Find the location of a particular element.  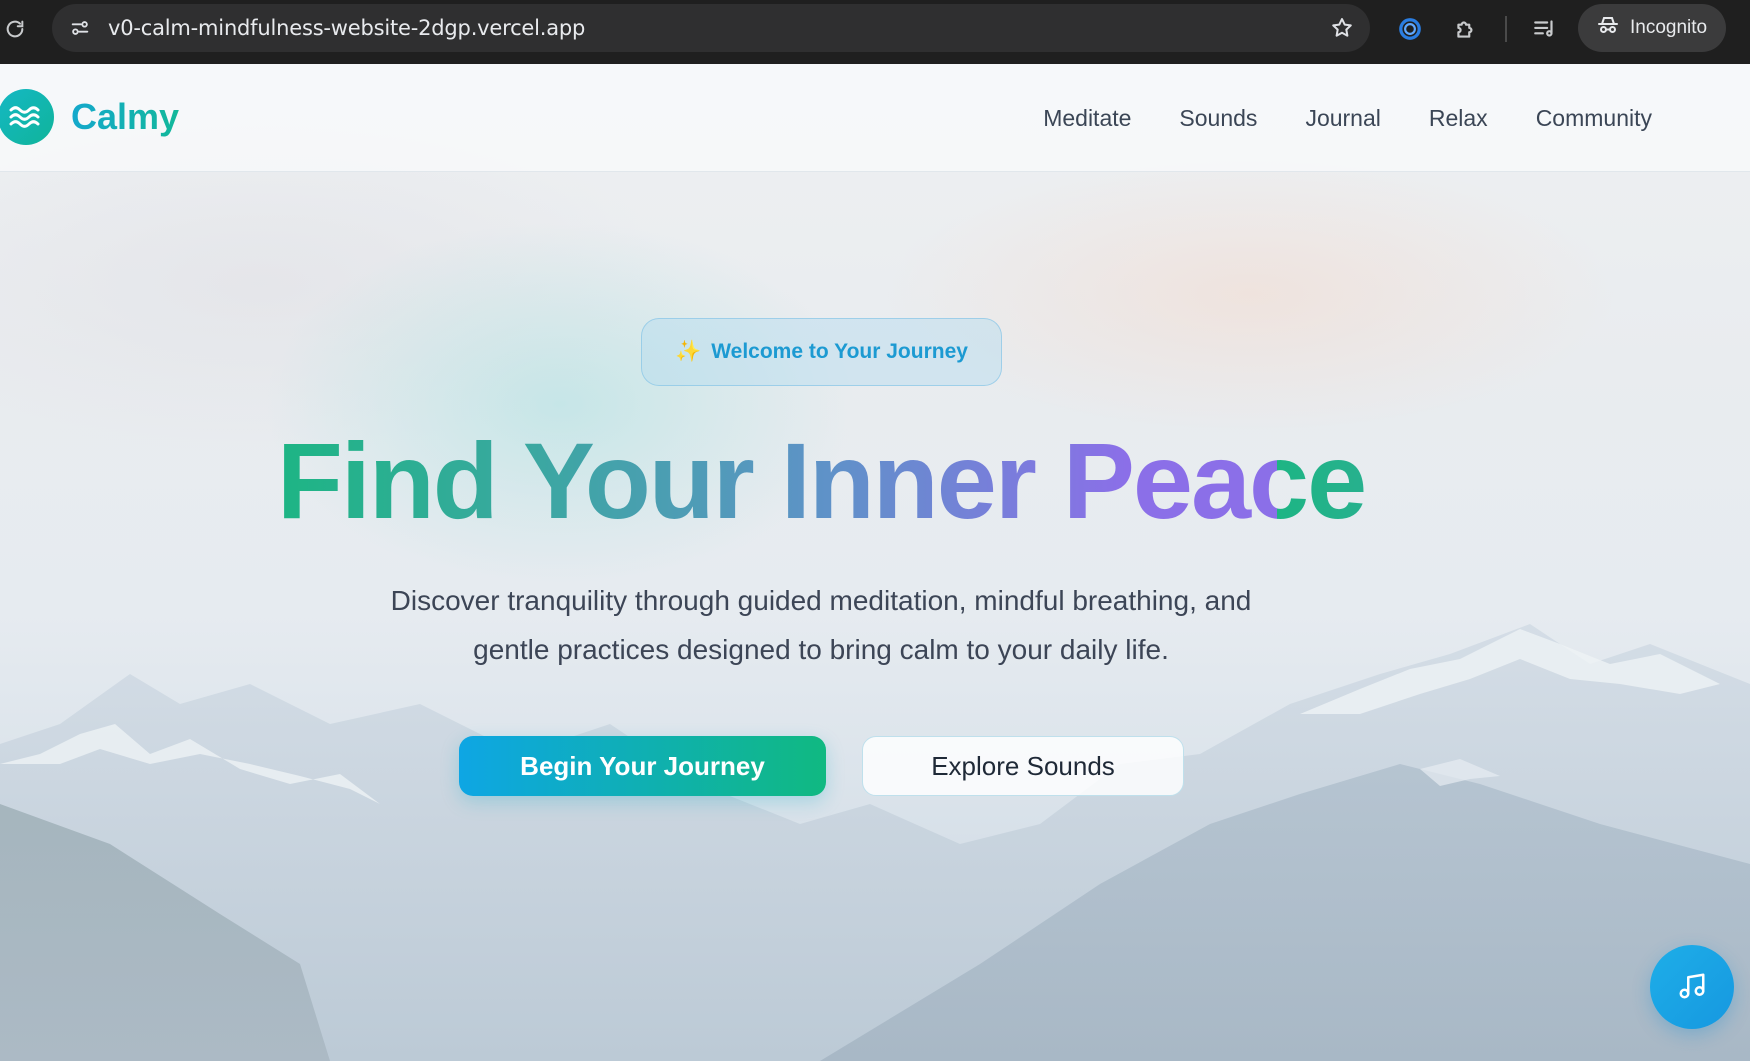

media-queue-icon is located at coordinates (1545, 29).